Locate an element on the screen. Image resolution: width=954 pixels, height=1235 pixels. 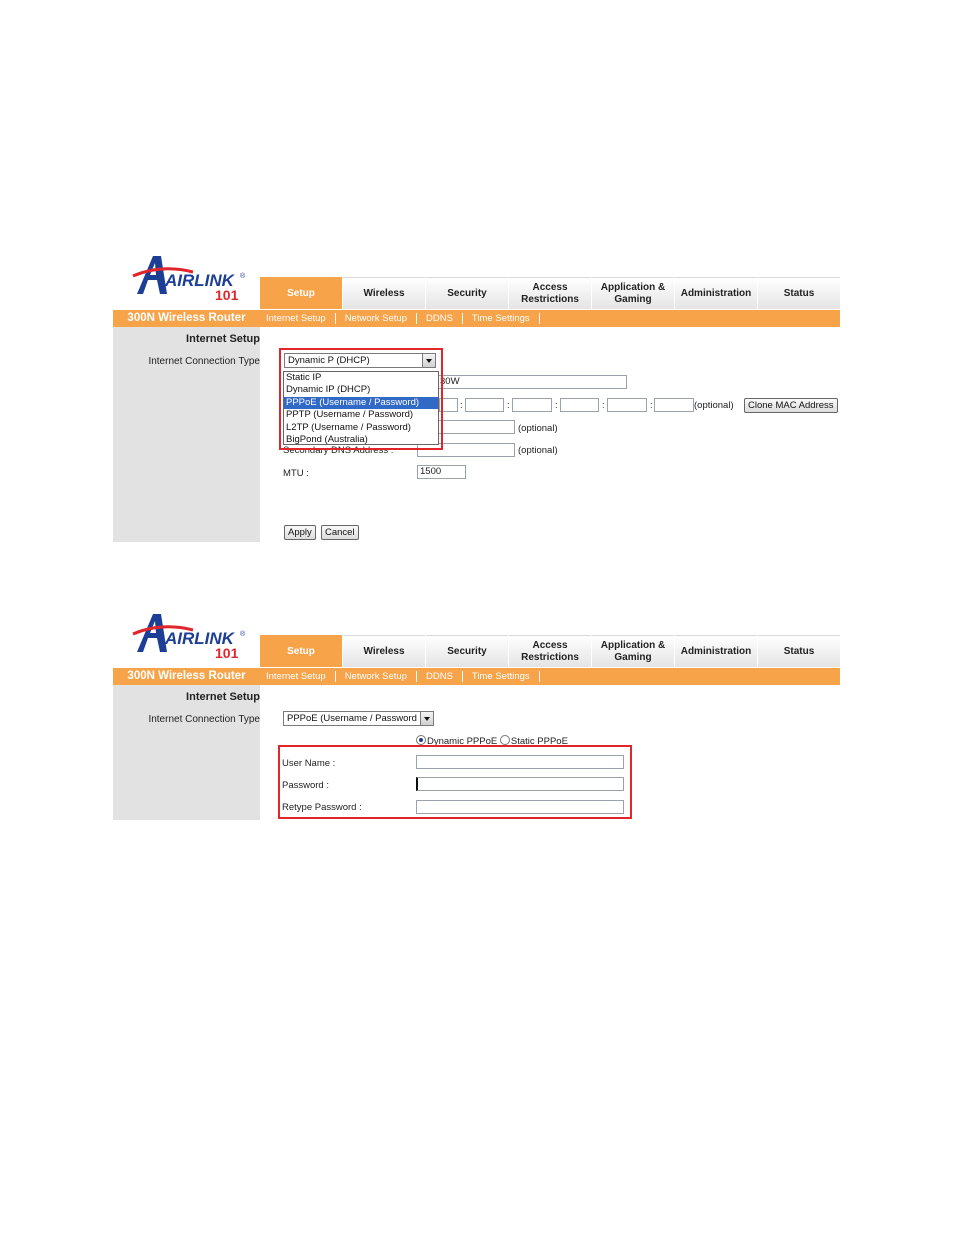
primary-dns-optional: (optional) is located at coordinates (538, 428).